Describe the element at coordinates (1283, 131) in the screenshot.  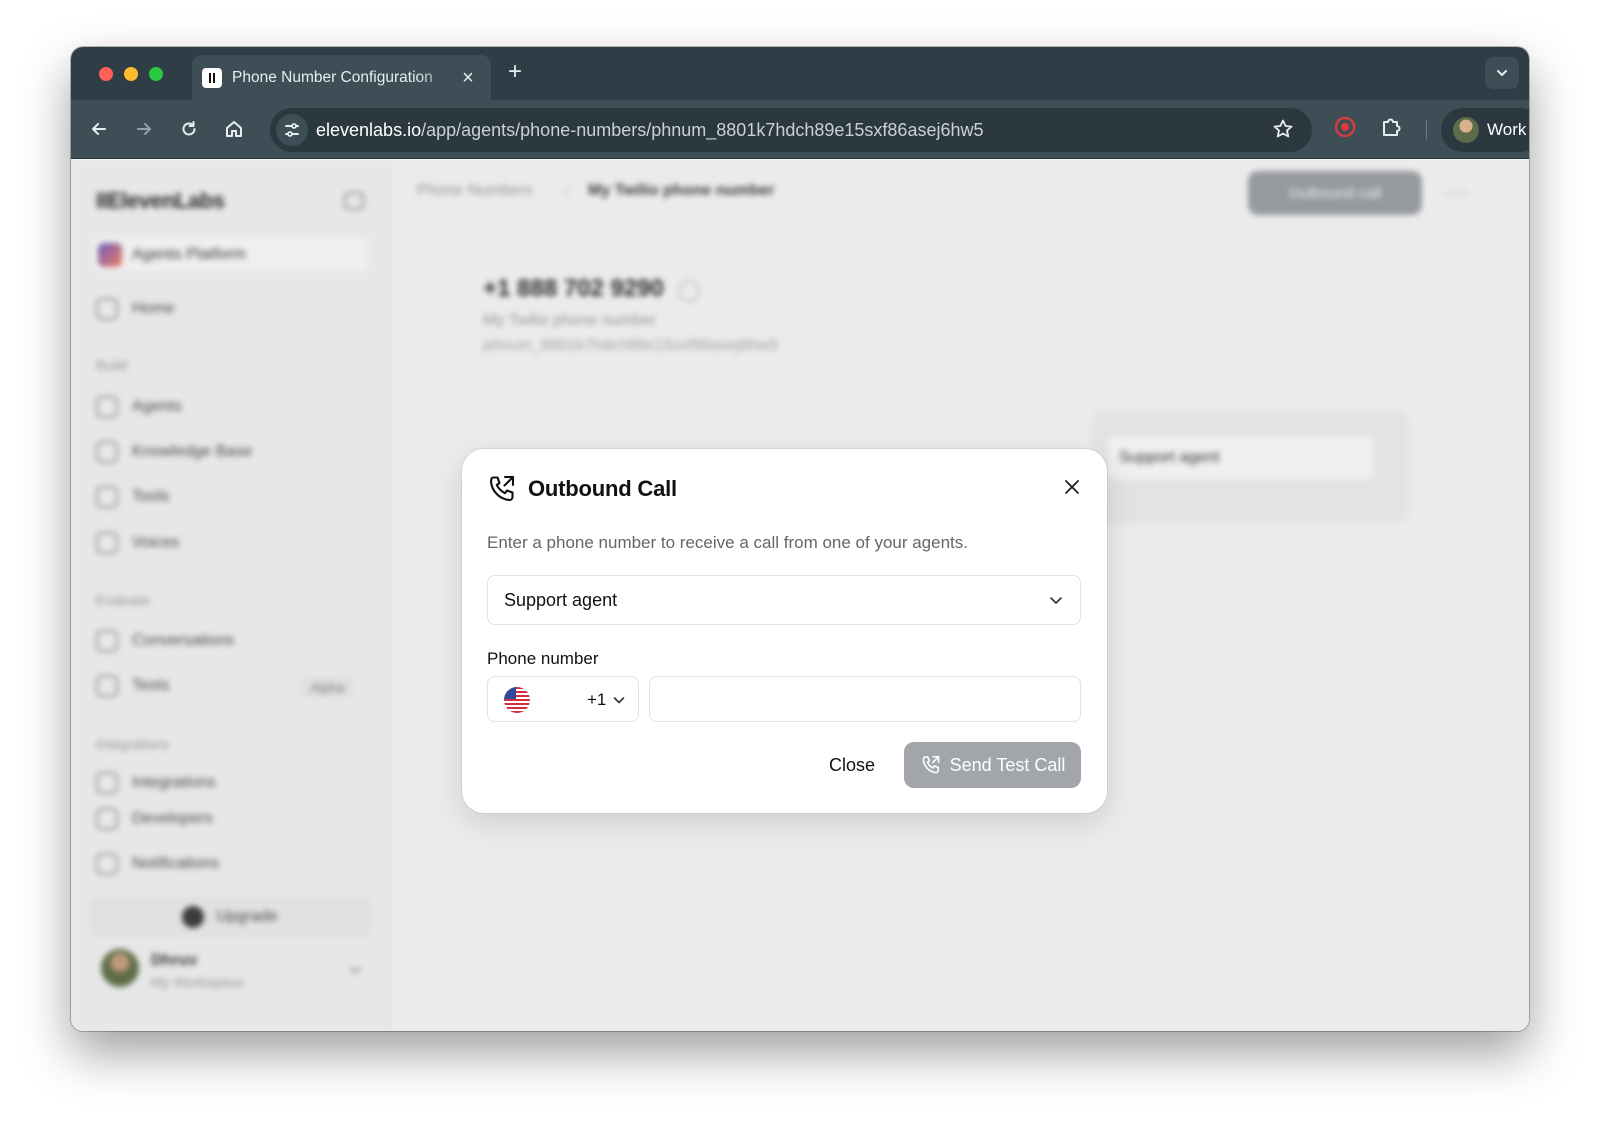
I see `bookmark-star-icon` at that location.